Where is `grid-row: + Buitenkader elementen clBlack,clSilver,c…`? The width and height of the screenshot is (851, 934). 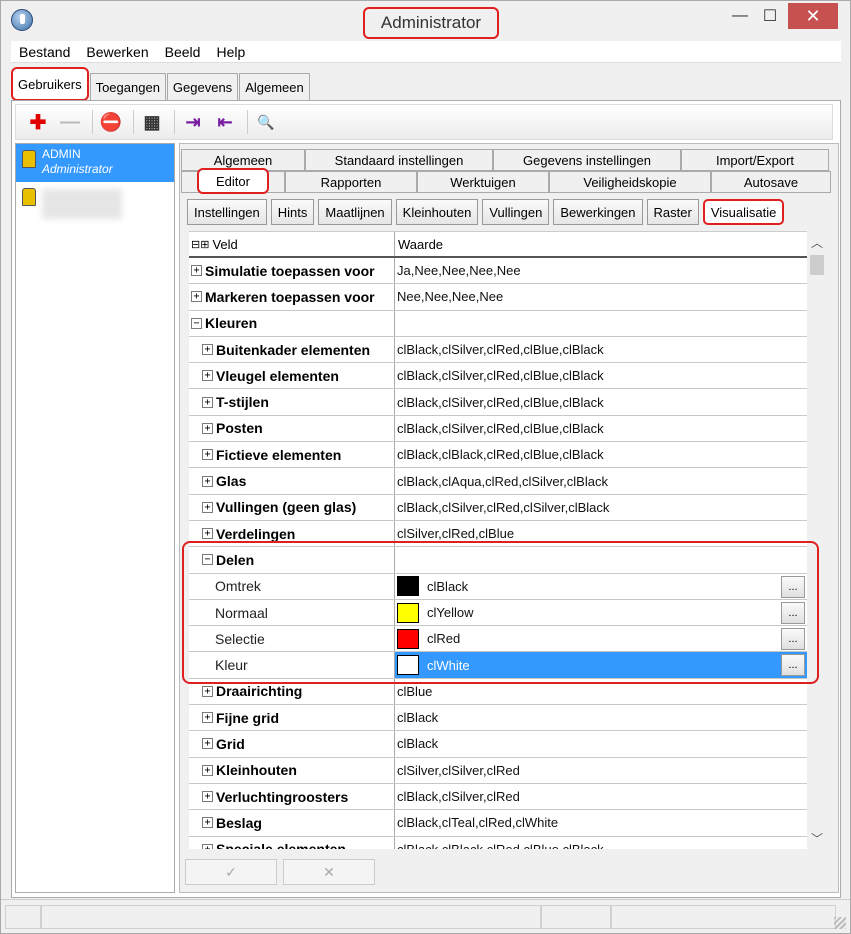
grid-row: + Buitenkader elementen clBlack,clSilver,c… is located at coordinates (498, 350).